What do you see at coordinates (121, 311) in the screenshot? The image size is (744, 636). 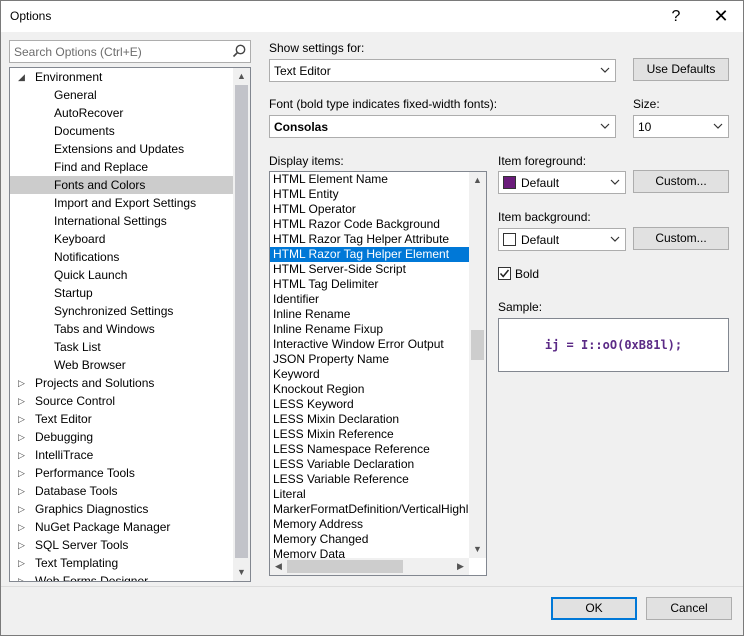 I see `tree-item: Synchronized Settings` at bounding box center [121, 311].